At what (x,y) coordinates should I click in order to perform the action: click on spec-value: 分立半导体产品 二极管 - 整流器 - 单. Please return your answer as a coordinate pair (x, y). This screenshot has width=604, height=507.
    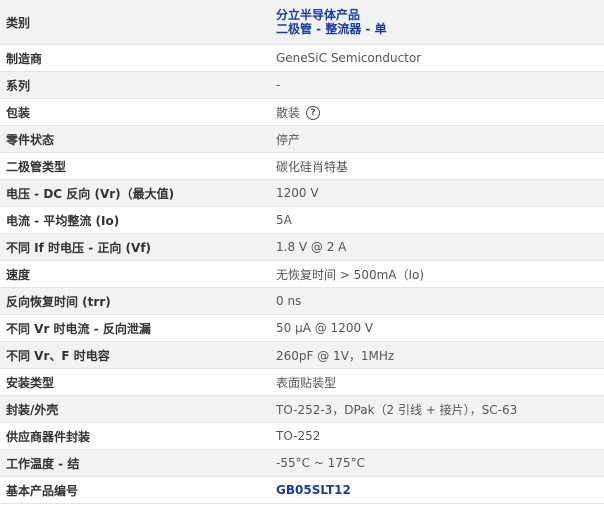
    Looking at the image, I should click on (435, 22).